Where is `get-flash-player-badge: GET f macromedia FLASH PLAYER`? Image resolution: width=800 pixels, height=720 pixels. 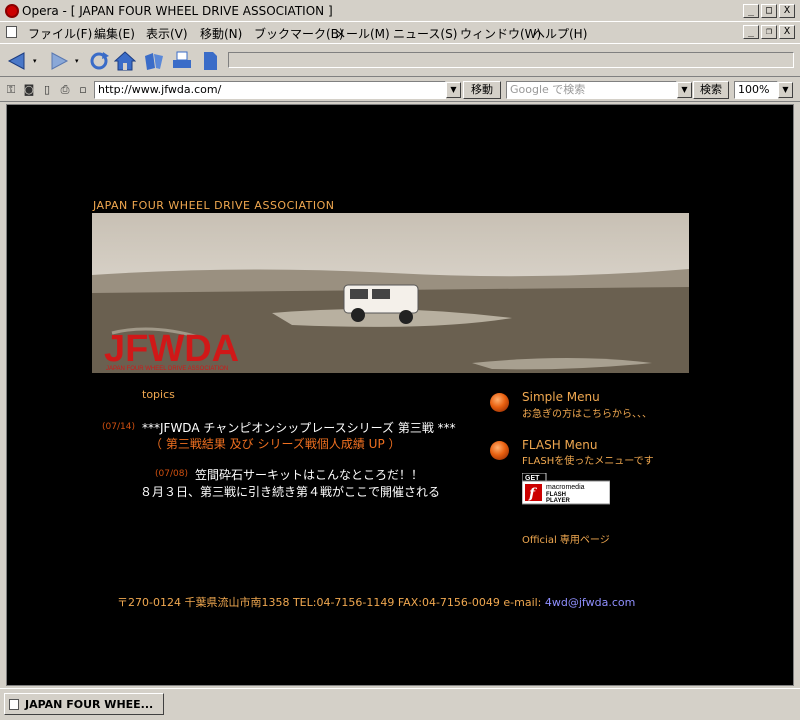 get-flash-player-badge: GET f macromedia FLASH PLAYER is located at coordinates (566, 488).